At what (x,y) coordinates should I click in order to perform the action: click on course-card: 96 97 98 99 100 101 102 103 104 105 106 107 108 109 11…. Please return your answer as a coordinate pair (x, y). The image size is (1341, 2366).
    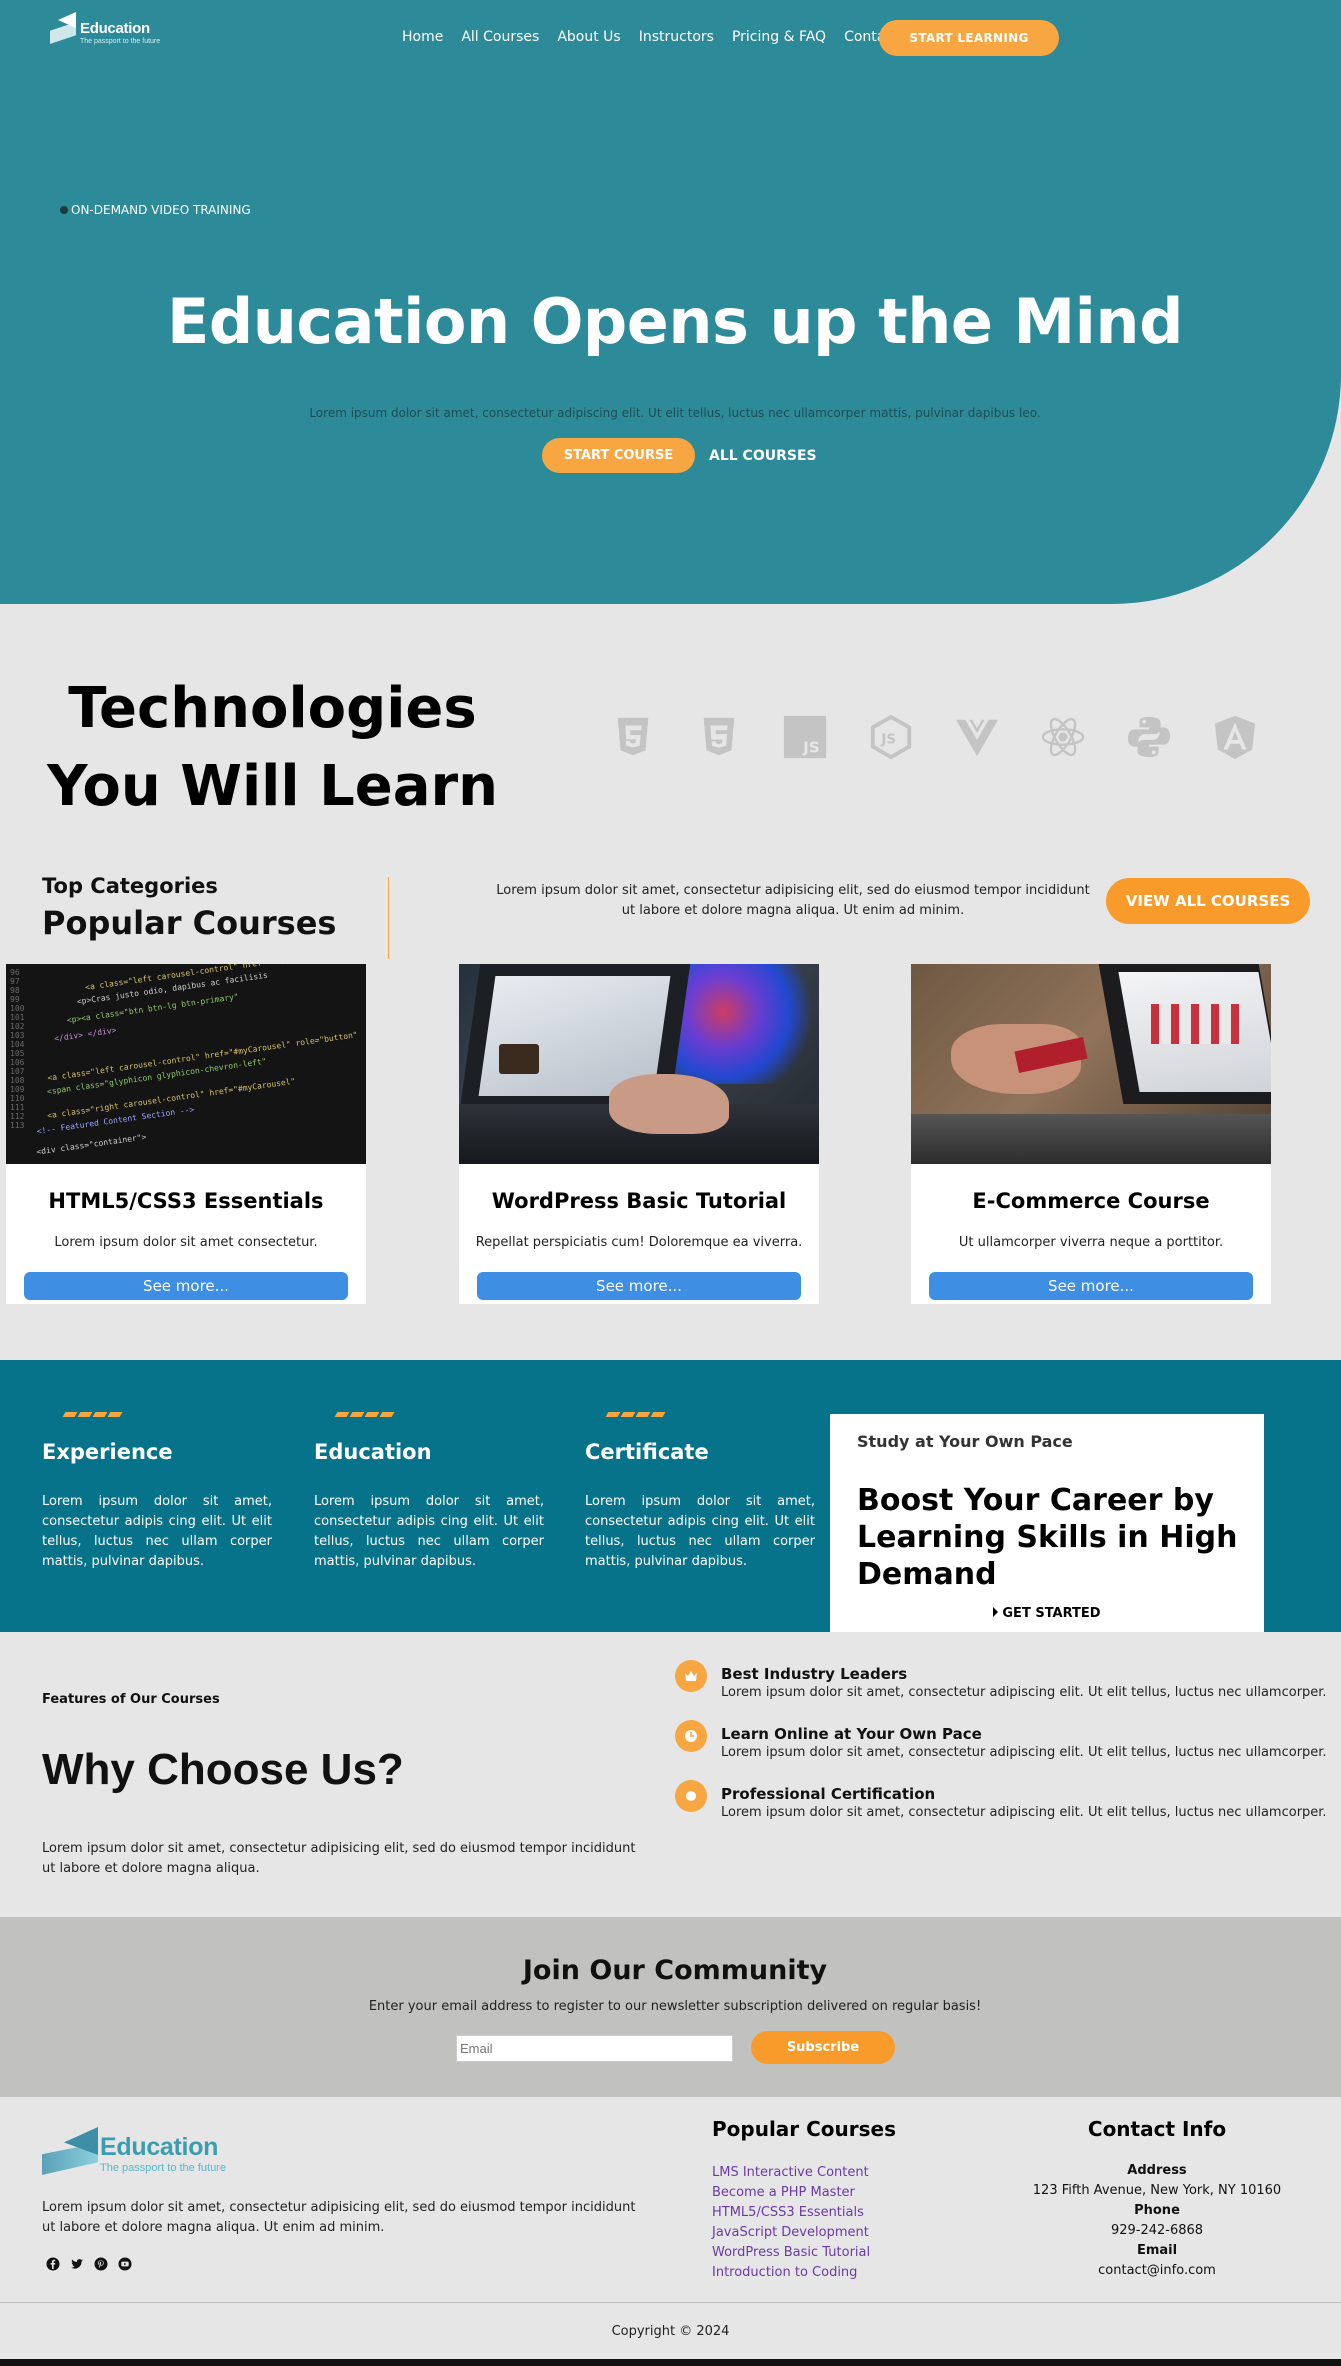
    Looking at the image, I should click on (186, 1134).